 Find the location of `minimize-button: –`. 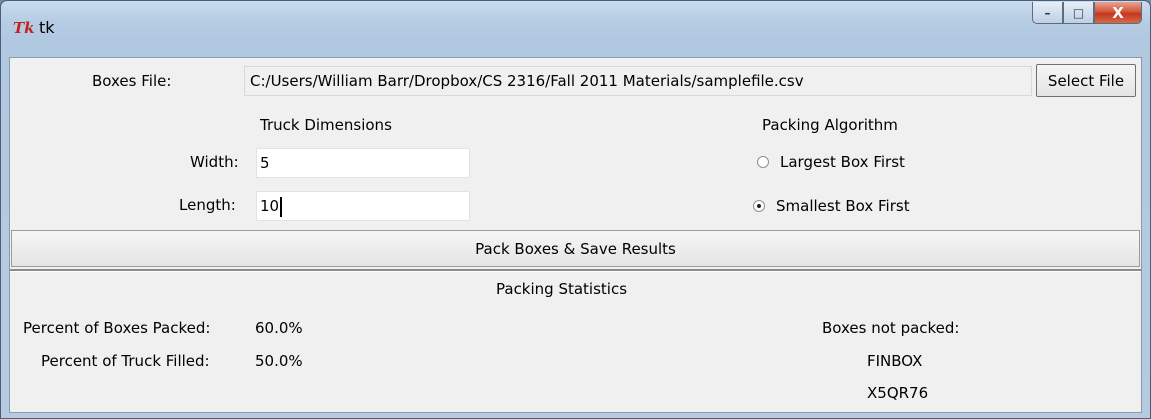

minimize-button: – is located at coordinates (1047, 13).